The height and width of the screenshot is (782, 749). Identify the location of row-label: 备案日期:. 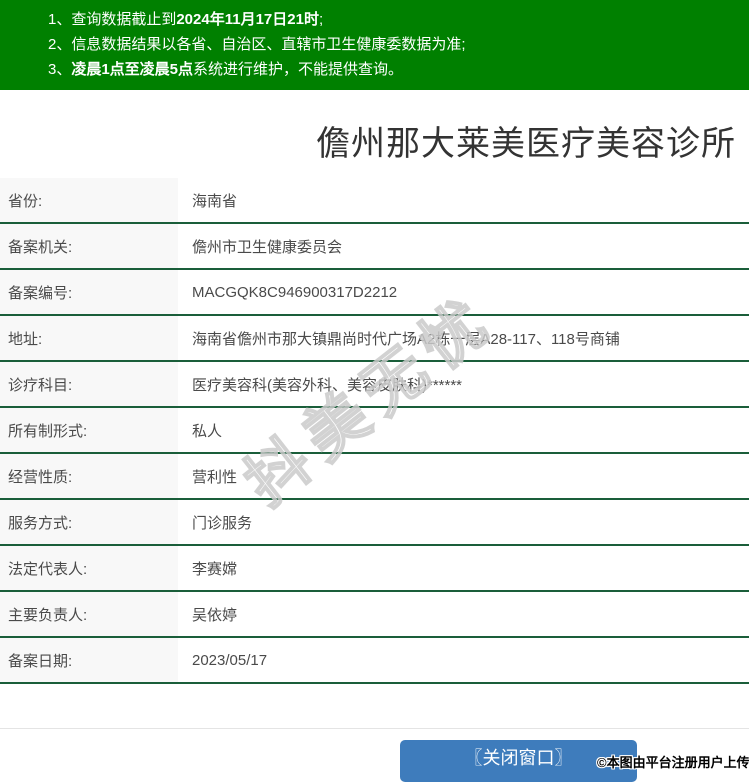
(89, 660).